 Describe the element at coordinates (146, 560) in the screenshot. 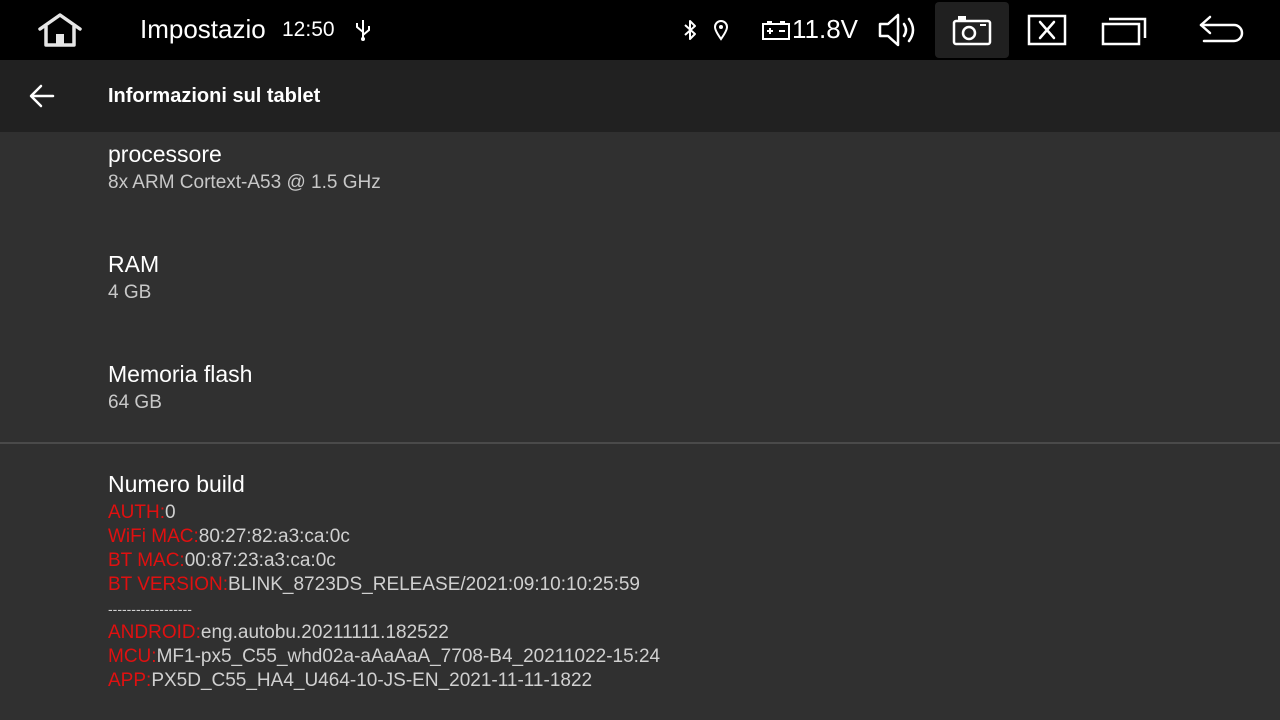

I see `build-key: BT MAC:` at that location.